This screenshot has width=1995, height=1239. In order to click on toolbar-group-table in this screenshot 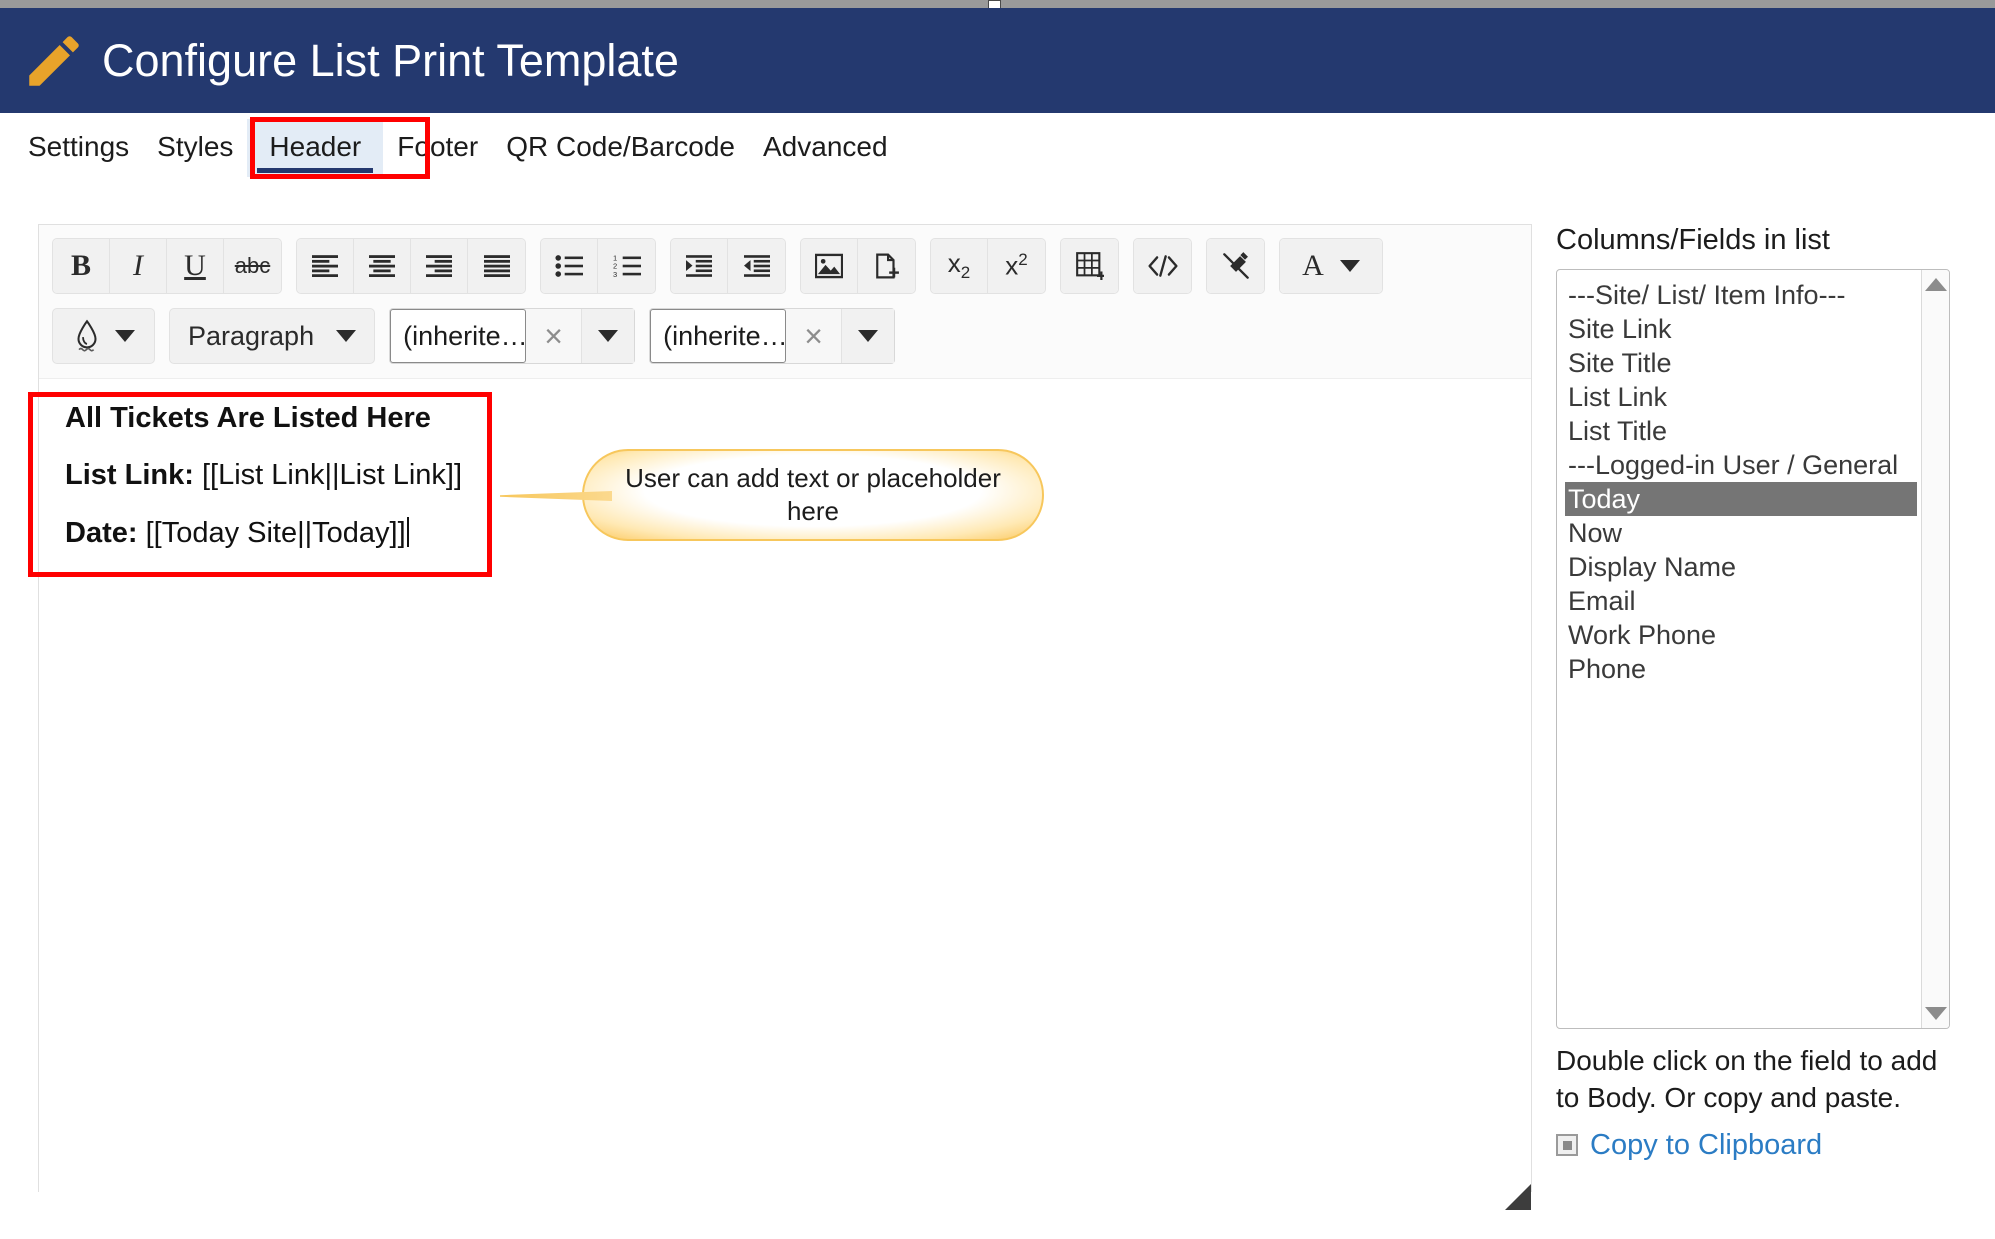, I will do `click(1089, 266)`.